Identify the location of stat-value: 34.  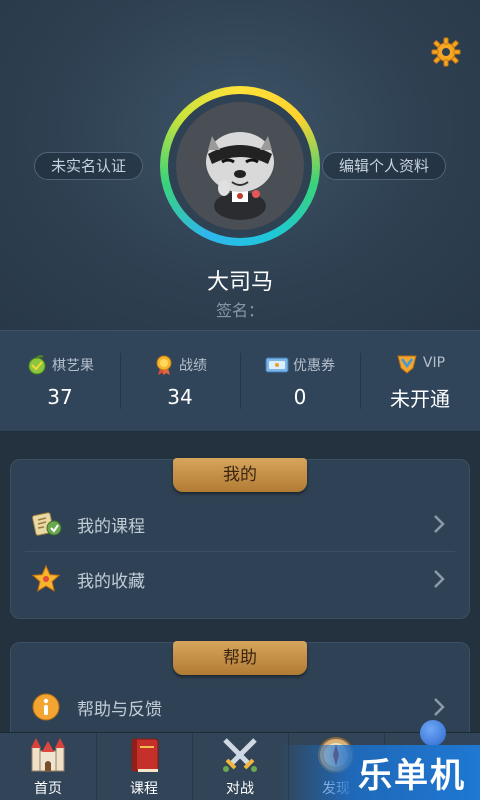
(180, 397).